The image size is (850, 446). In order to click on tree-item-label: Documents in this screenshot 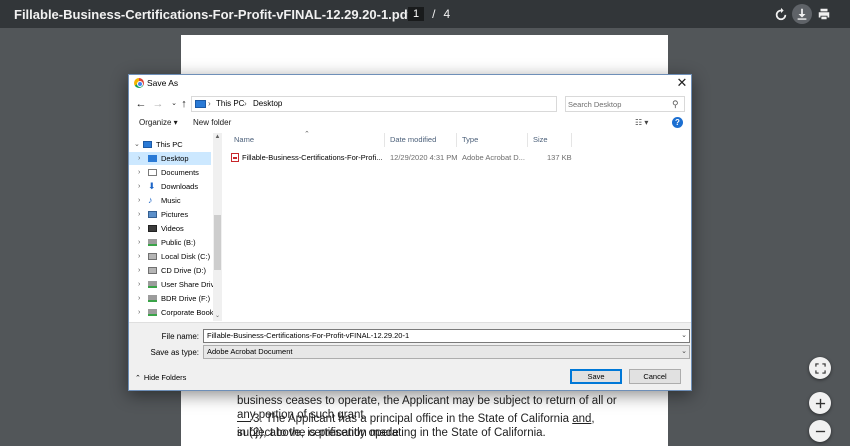, I will do `click(180, 172)`.